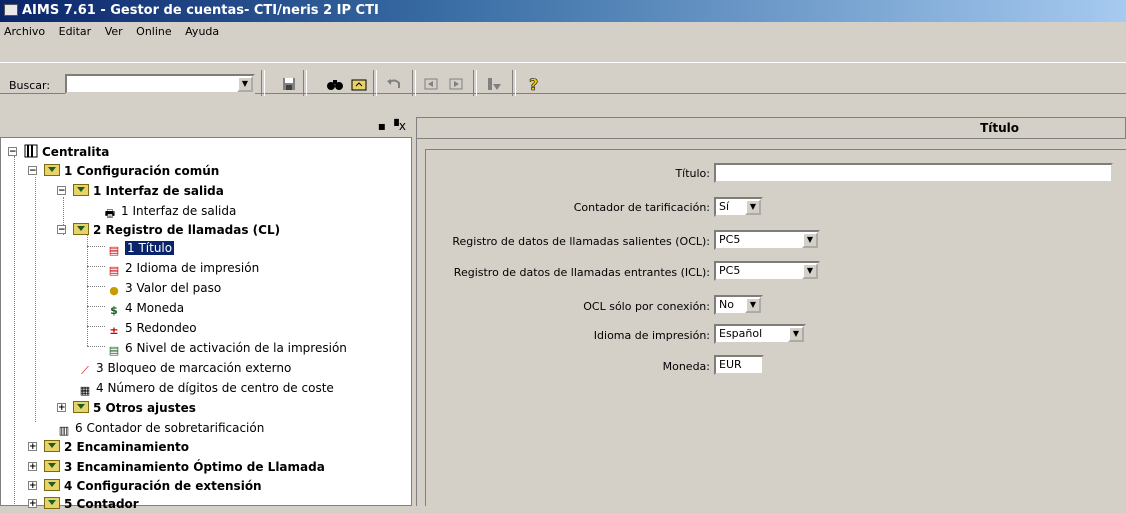 The height and width of the screenshot is (513, 1126). What do you see at coordinates (739, 365) in the screenshot?
I see `moneda-field: EUR` at bounding box center [739, 365].